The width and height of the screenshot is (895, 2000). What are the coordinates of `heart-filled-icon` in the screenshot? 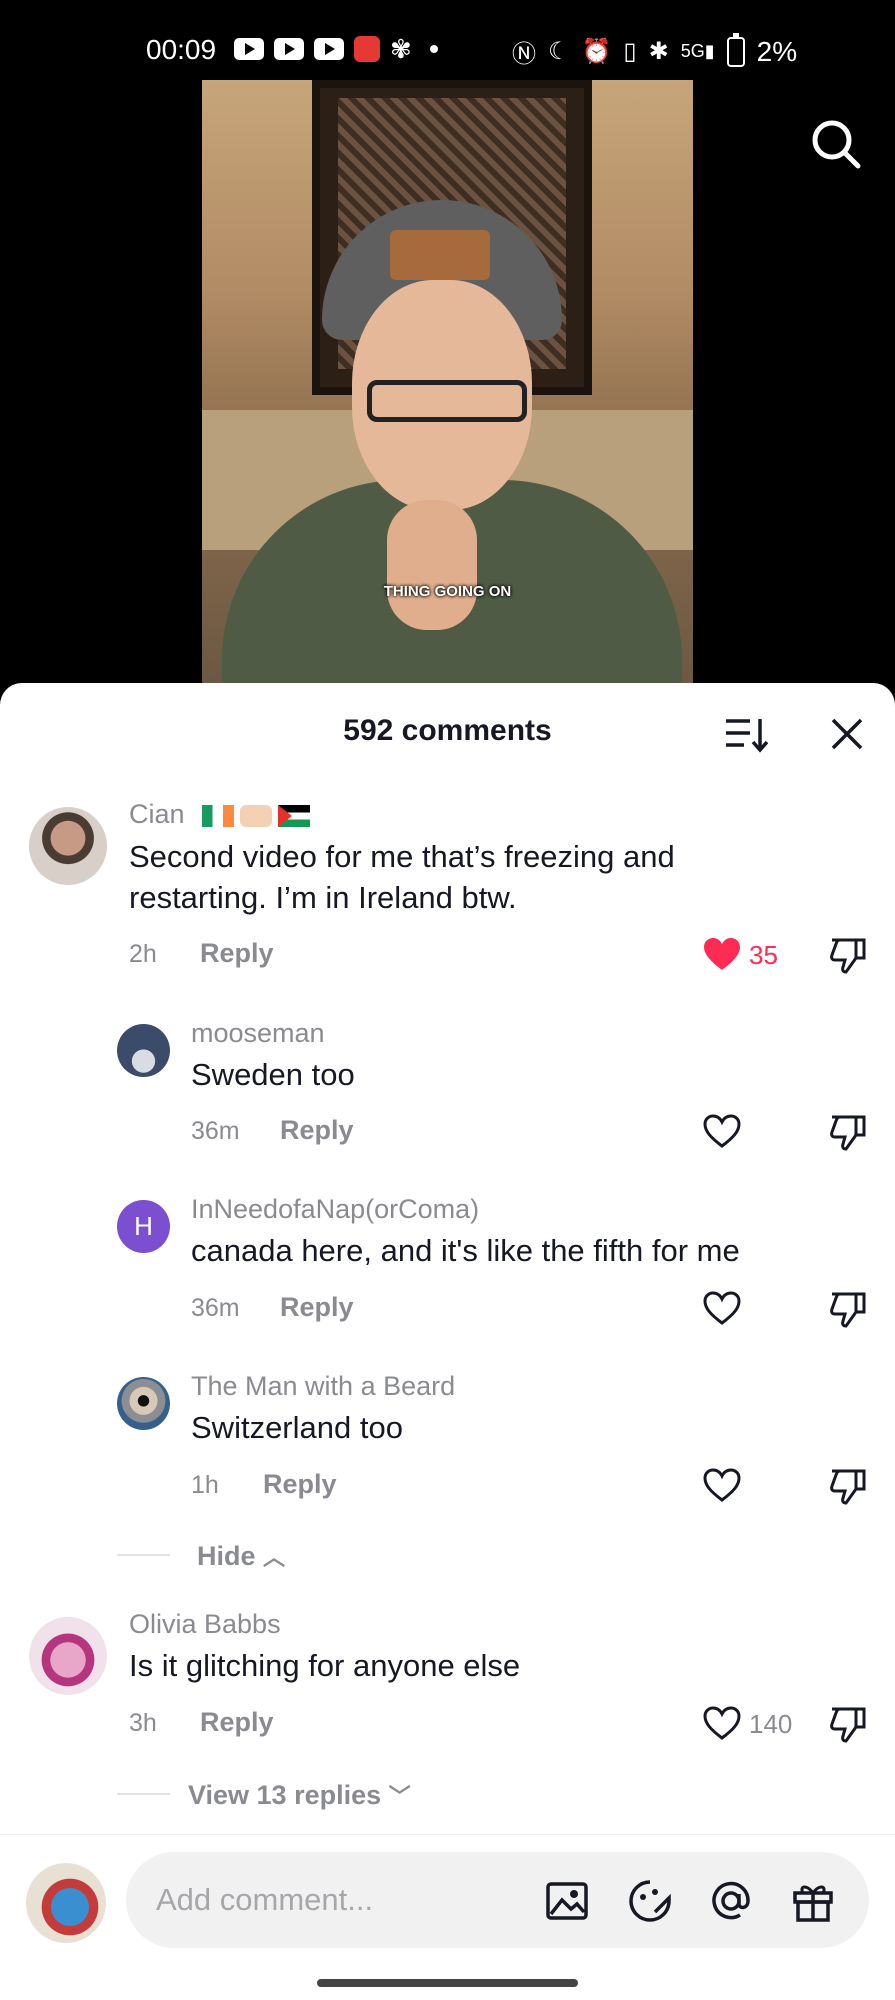 It's located at (722, 954).